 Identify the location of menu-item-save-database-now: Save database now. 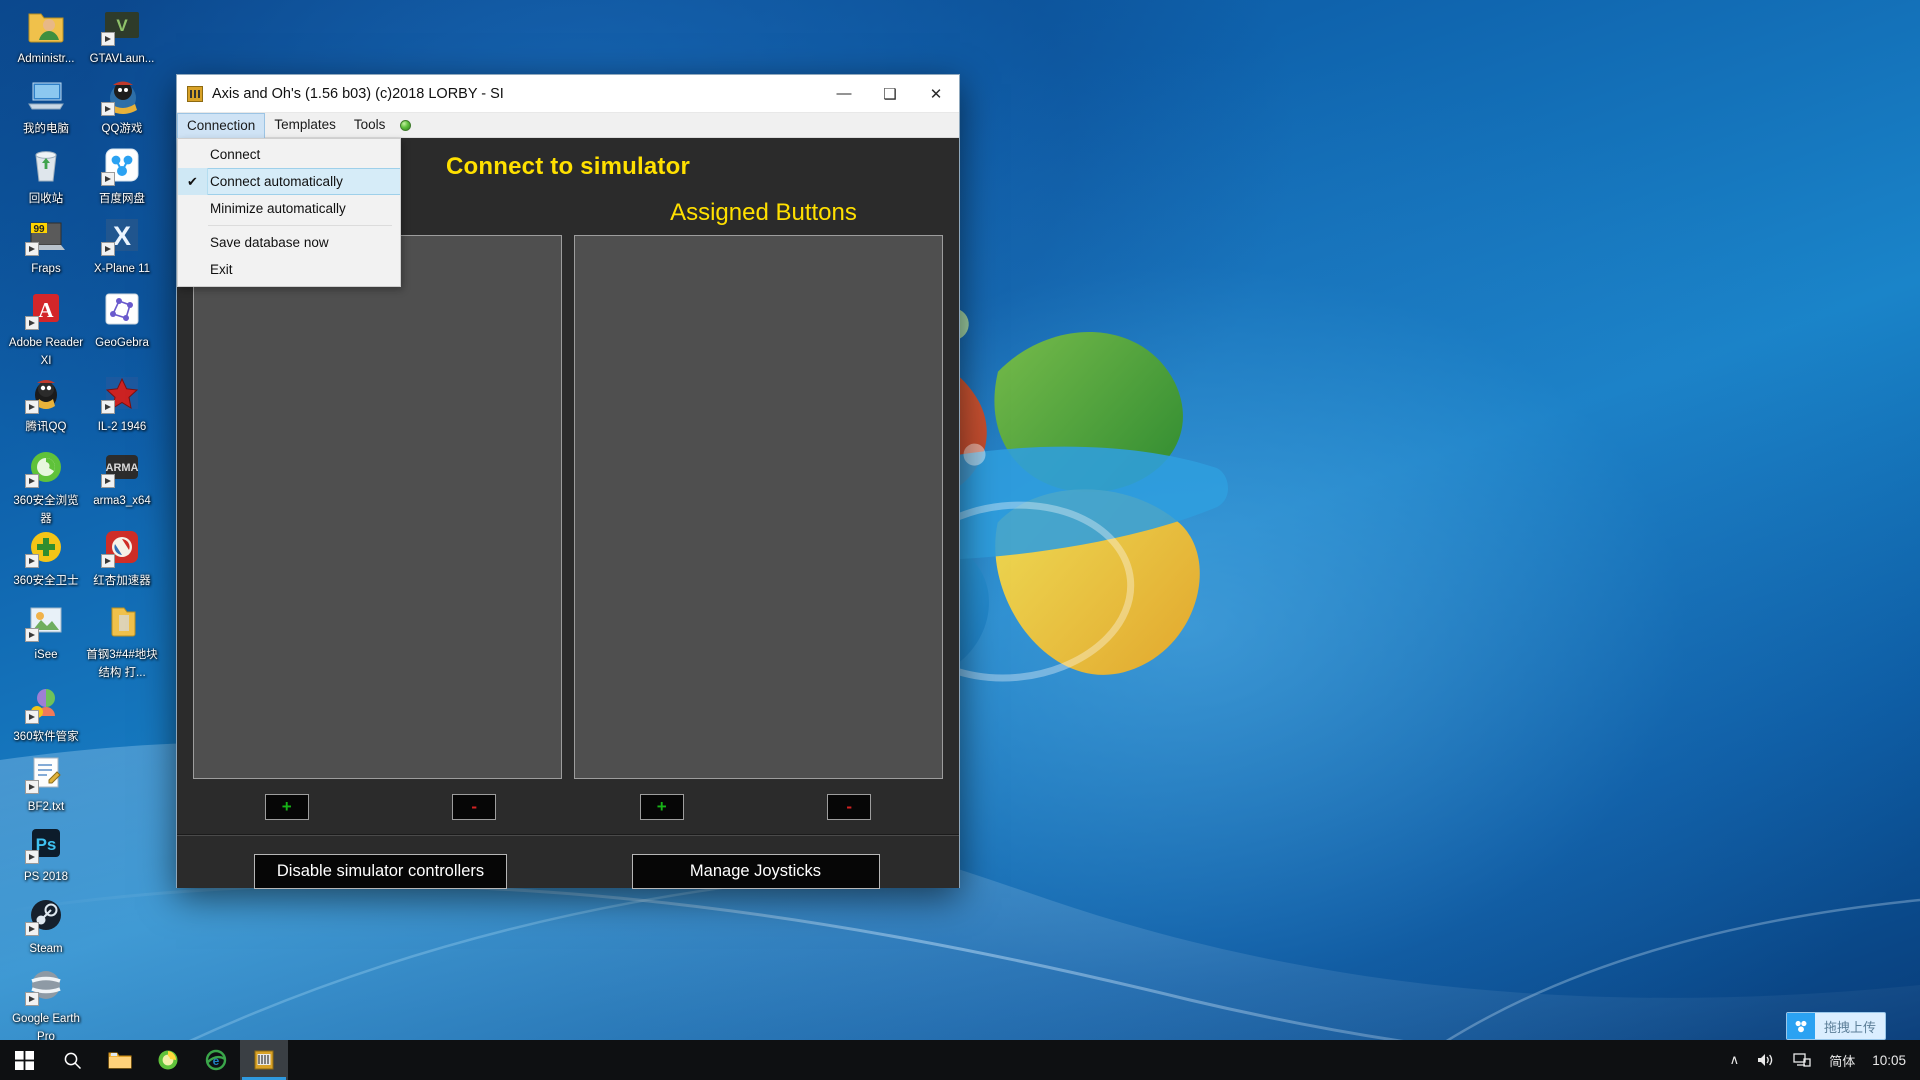
(289, 242).